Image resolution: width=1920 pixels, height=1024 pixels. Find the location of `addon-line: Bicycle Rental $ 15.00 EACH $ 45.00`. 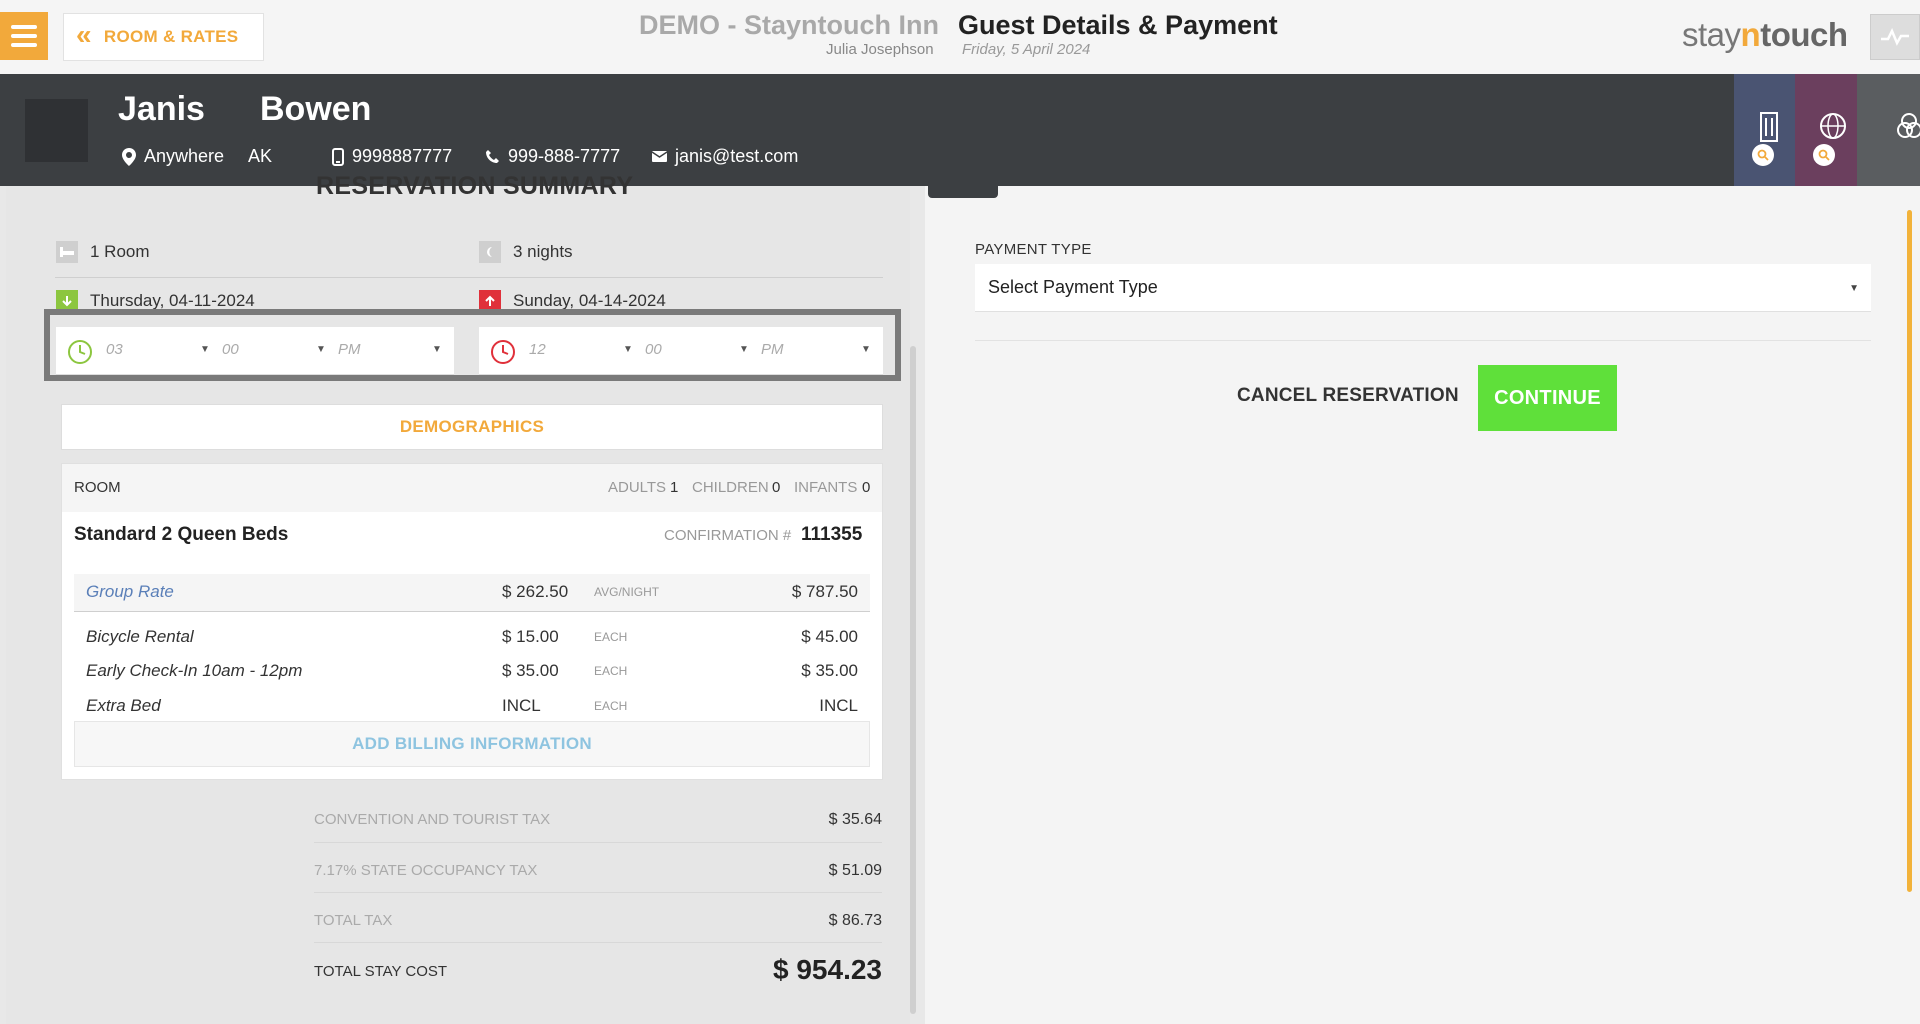

addon-line: Bicycle Rental $ 15.00 EACH $ 45.00 is located at coordinates (472, 636).